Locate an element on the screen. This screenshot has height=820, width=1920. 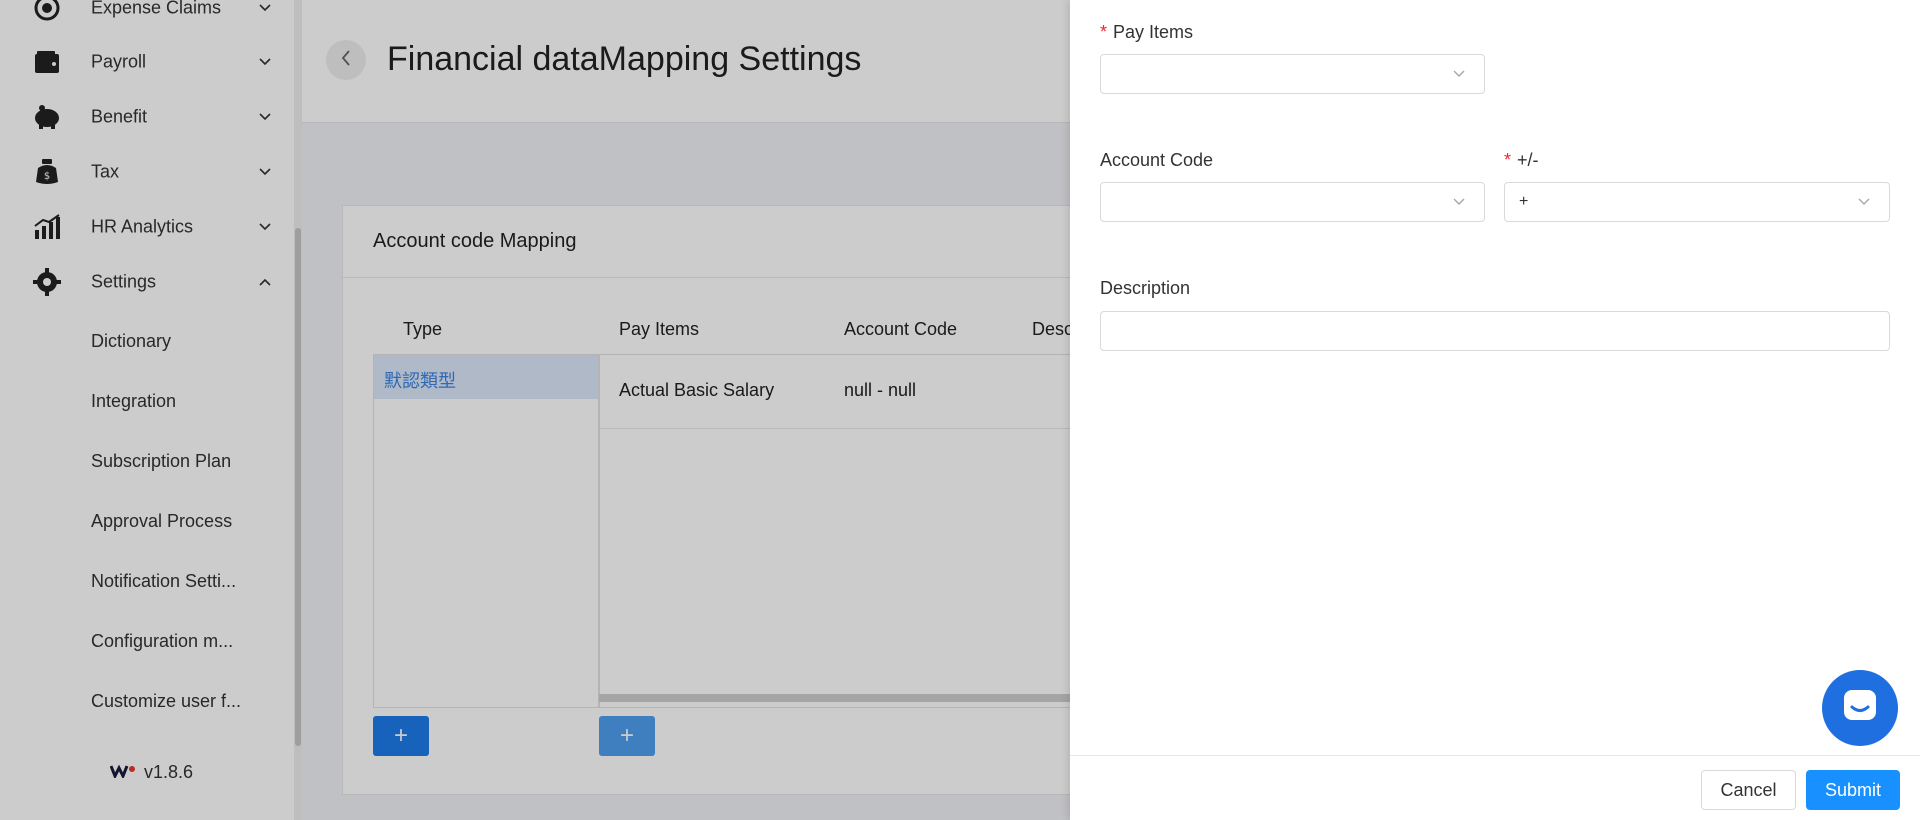
drawer-footer-divider is located at coordinates (1495, 755).